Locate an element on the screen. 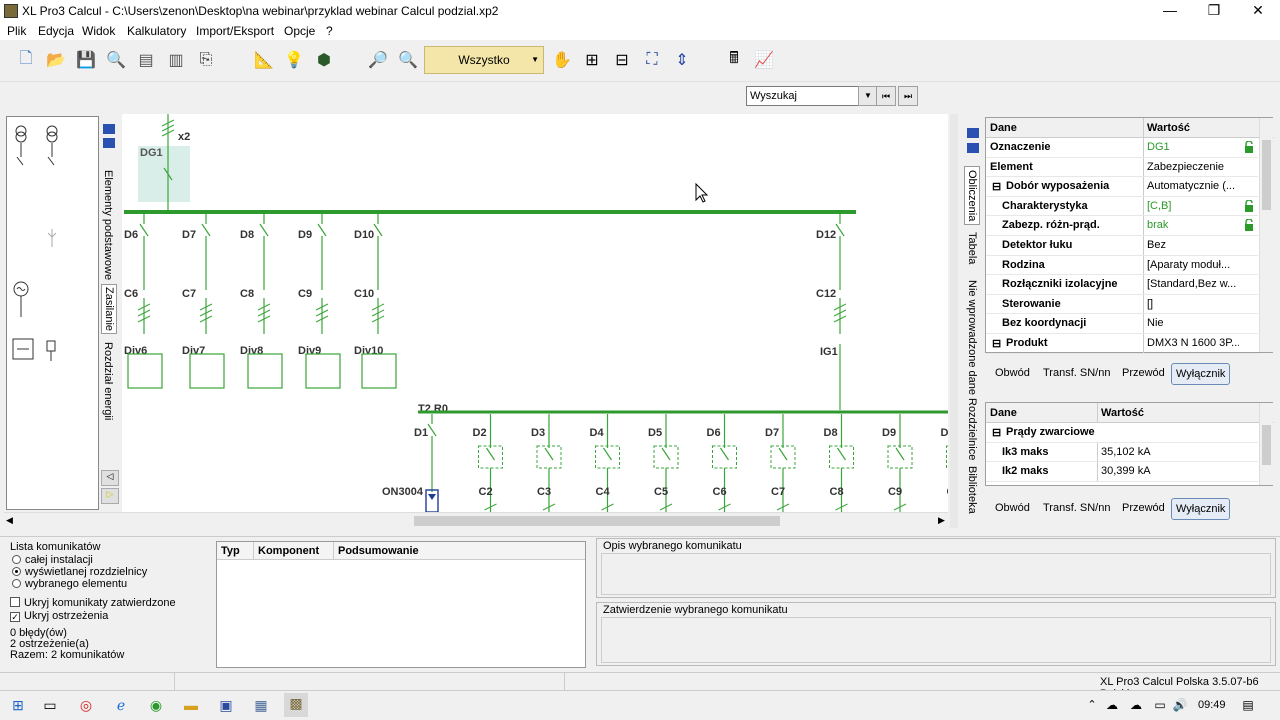 The image size is (1280, 720). tab-obliczenia: Obliczenia is located at coordinates (972, 196).